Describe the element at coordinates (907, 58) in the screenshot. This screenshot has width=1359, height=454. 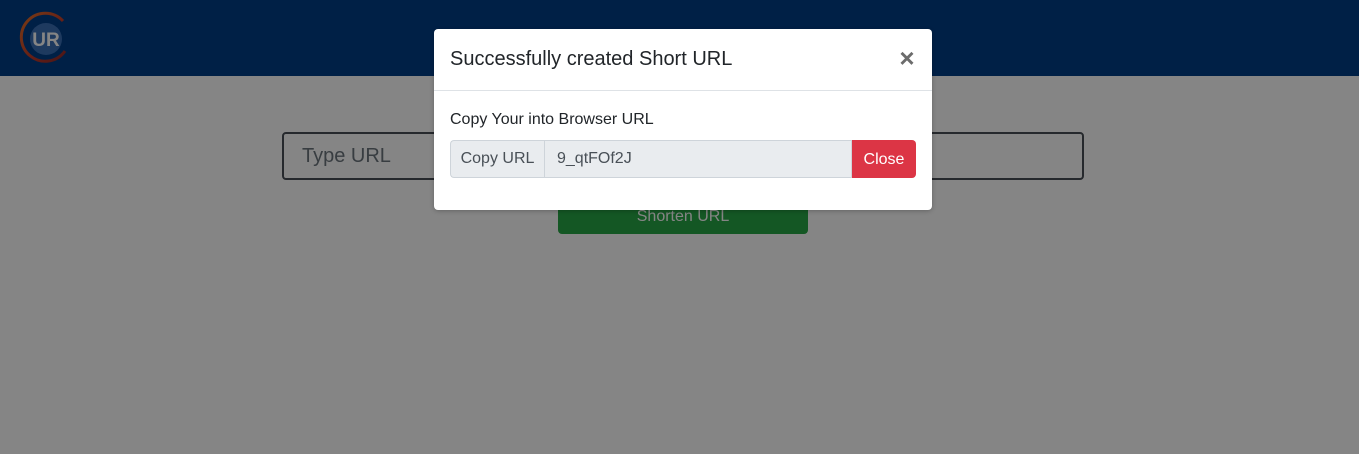
I see `close-icon: ×` at that location.